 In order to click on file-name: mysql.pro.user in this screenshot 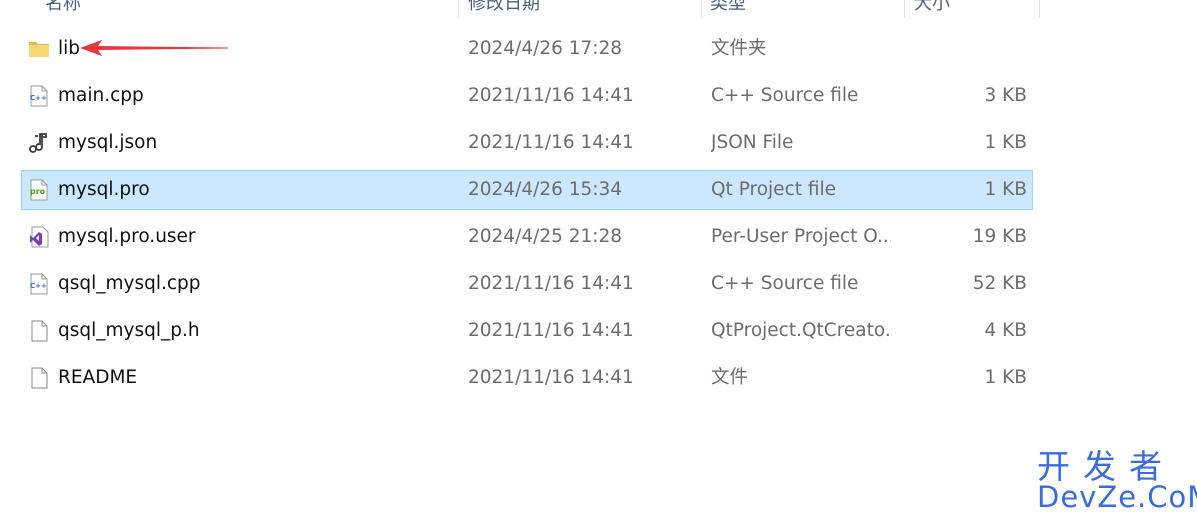, I will do `click(127, 236)`.